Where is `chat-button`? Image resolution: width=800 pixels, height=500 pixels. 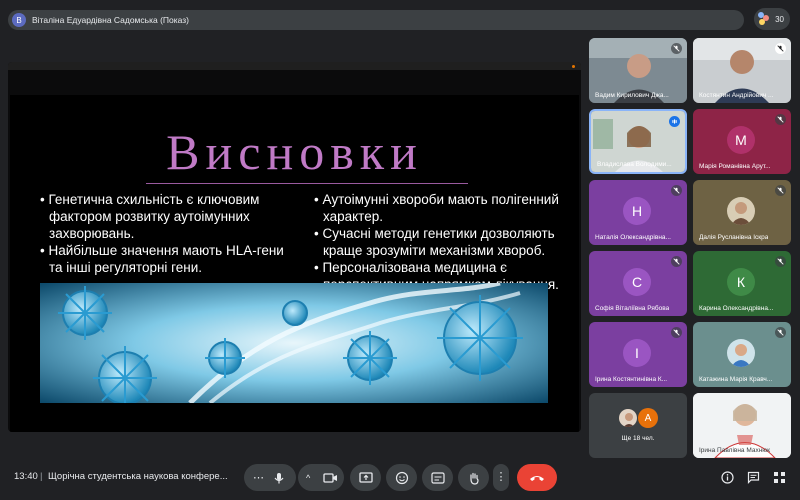 chat-button is located at coordinates (753, 477).